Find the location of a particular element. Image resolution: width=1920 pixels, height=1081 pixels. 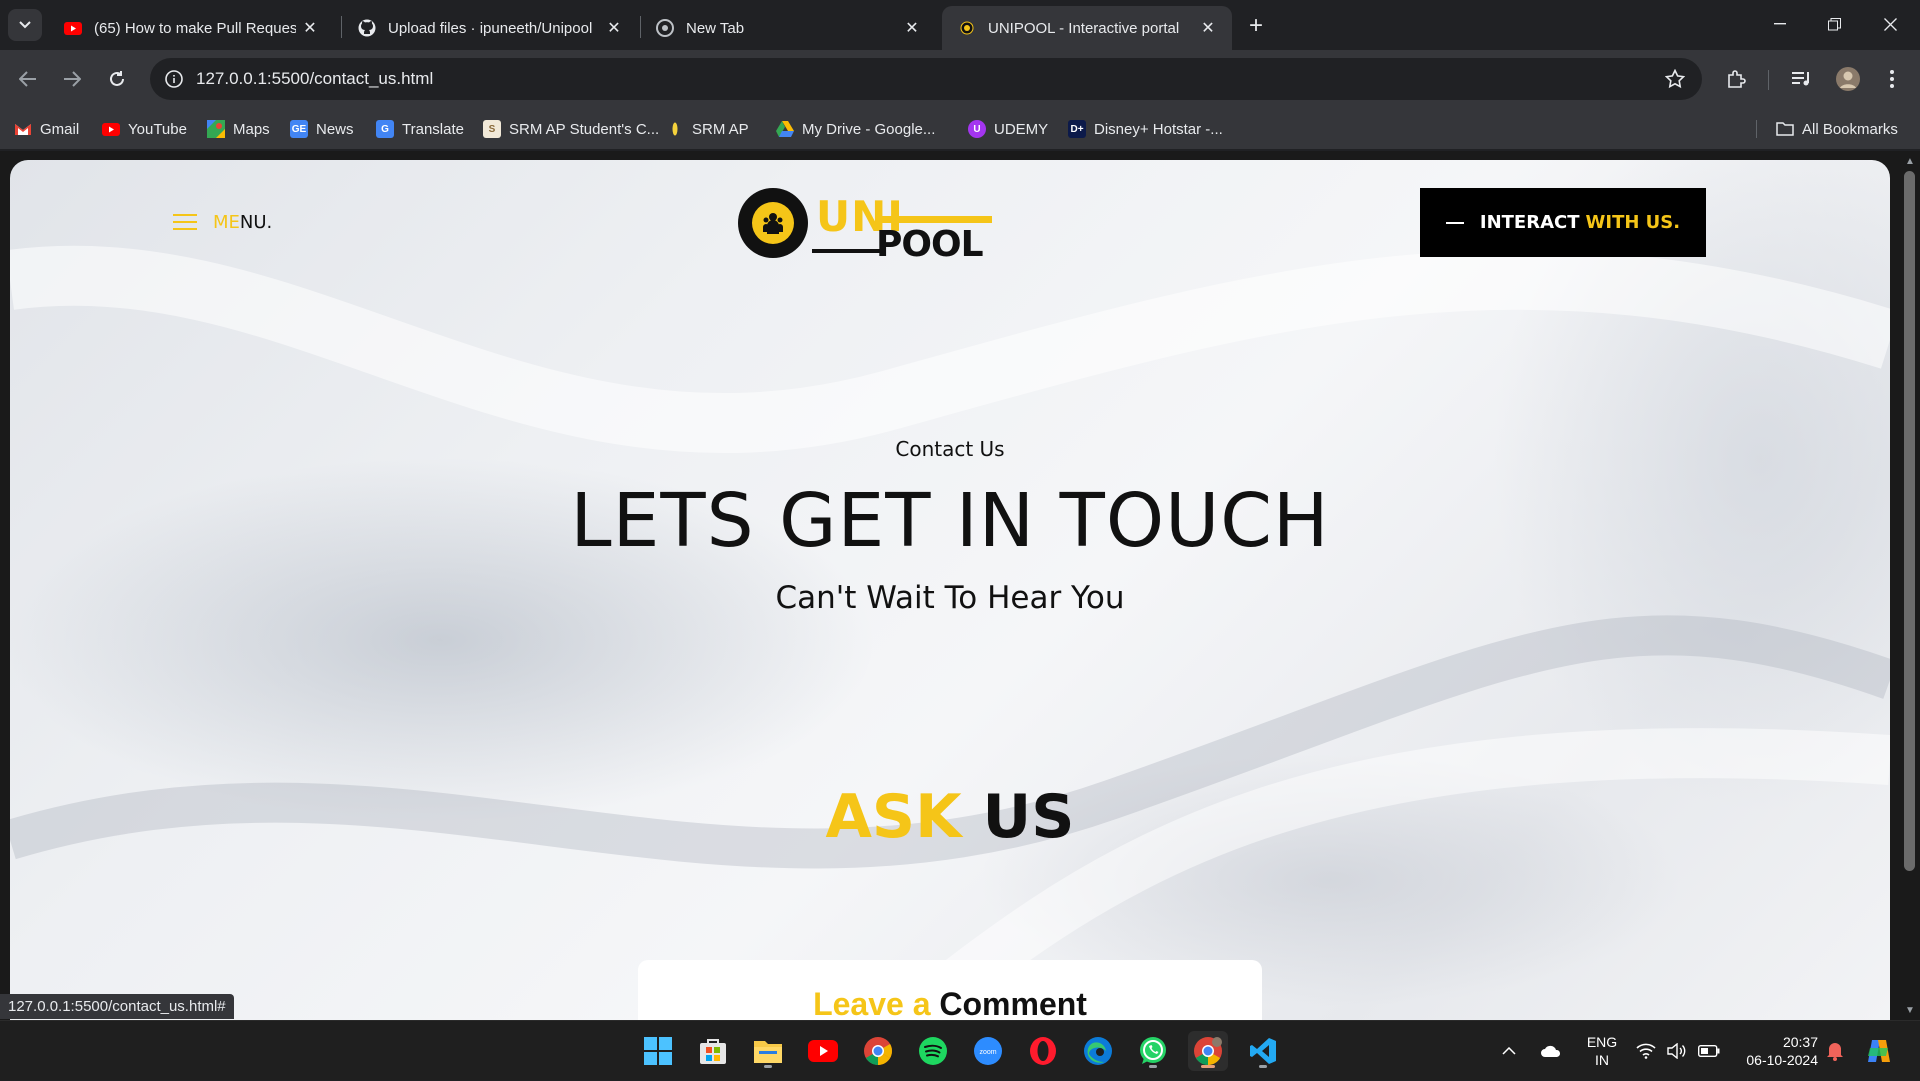

site-info-icon is located at coordinates (174, 79).